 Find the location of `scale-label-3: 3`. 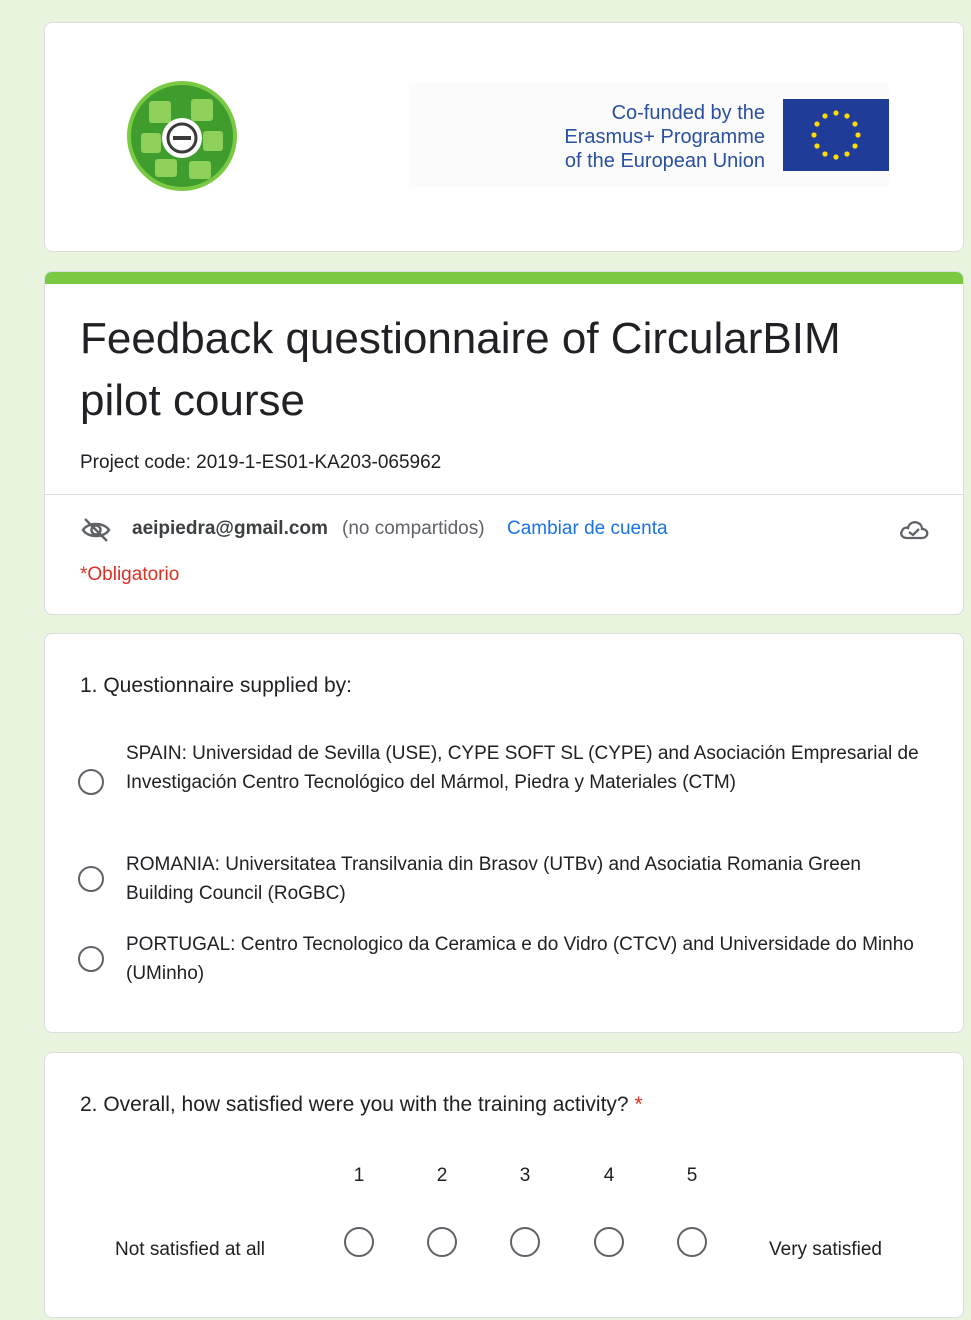

scale-label-3: 3 is located at coordinates (525, 1175).